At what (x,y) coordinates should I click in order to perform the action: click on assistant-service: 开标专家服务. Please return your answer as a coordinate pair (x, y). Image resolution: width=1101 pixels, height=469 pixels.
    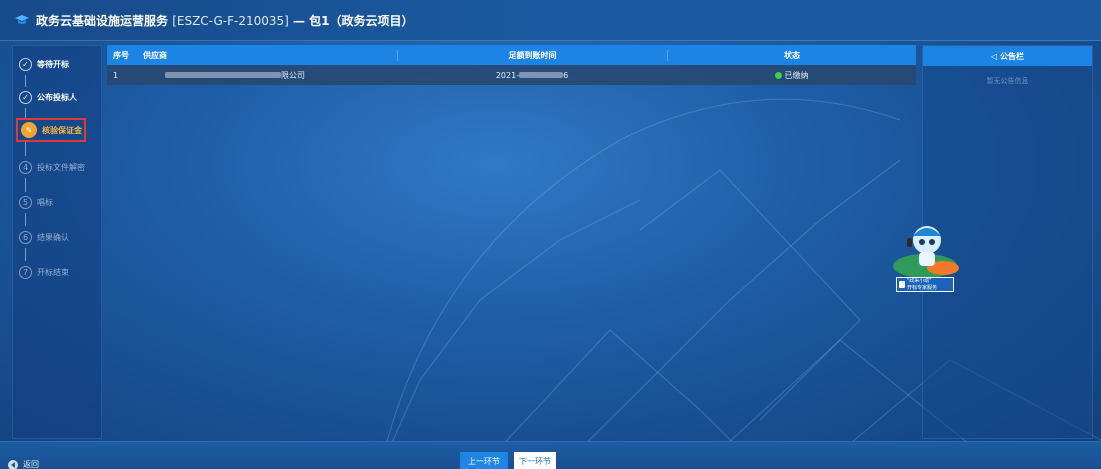
    Looking at the image, I should click on (922, 288).